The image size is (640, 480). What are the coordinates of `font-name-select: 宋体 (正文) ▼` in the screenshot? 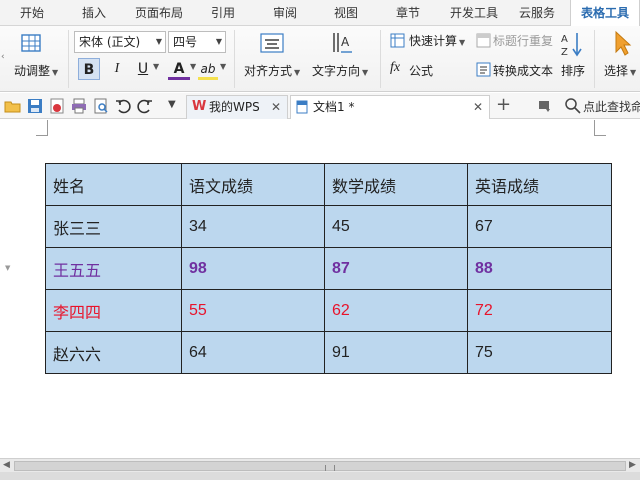 It's located at (120, 42).